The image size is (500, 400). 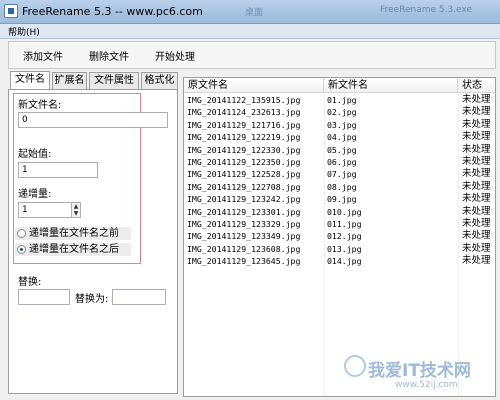 I want to click on original-filename-cell: IMG_20141129_122528.jpg, so click(x=244, y=174).